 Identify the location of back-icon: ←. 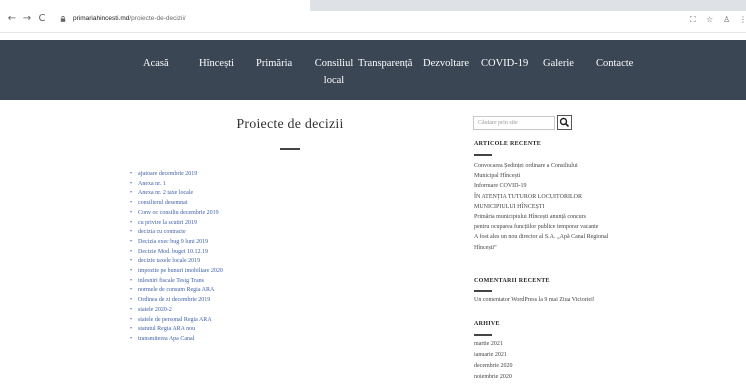
(12, 19).